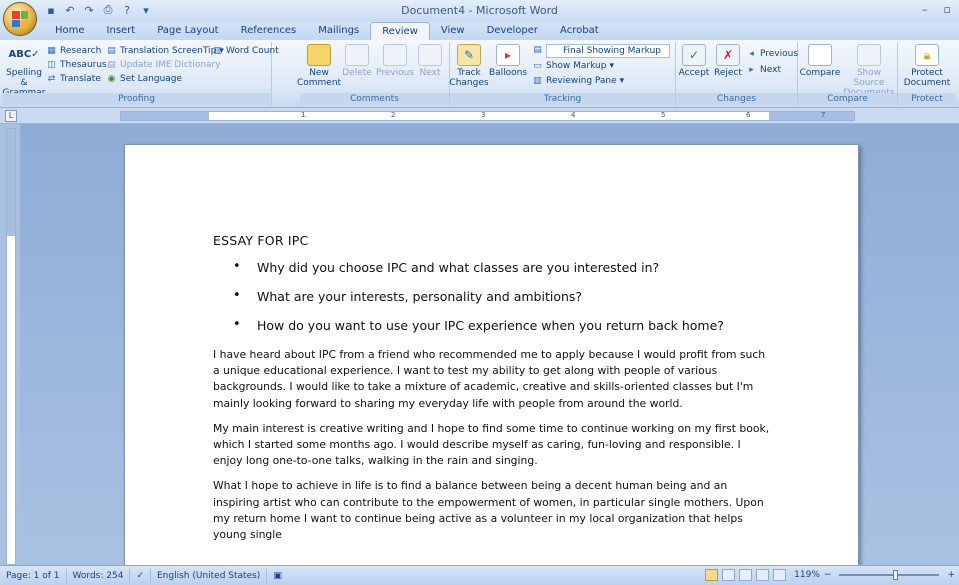  Describe the element at coordinates (111, 64) in the screenshot. I see `ime-dictionary-icon: ▤` at that location.